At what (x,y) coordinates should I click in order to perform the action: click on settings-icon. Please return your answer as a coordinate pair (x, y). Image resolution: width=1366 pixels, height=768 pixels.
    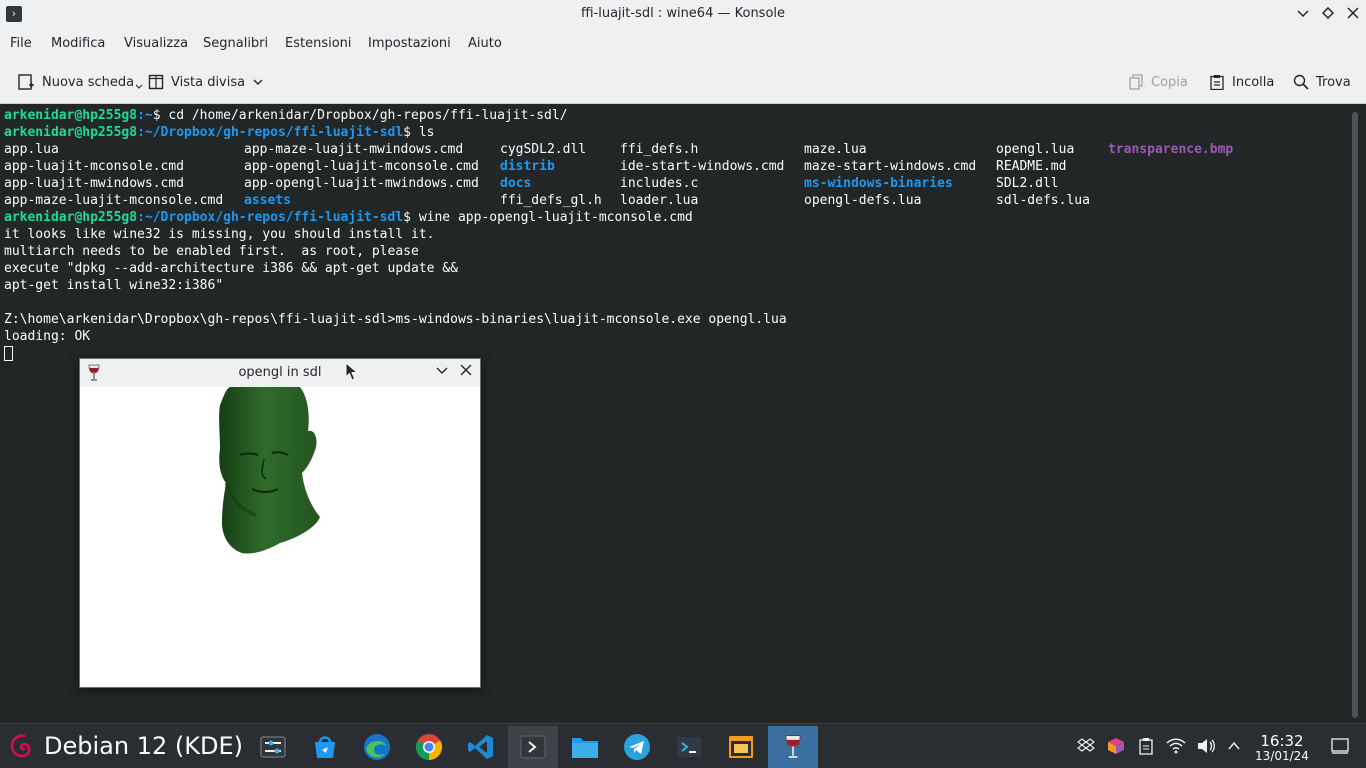
    Looking at the image, I should click on (273, 747).